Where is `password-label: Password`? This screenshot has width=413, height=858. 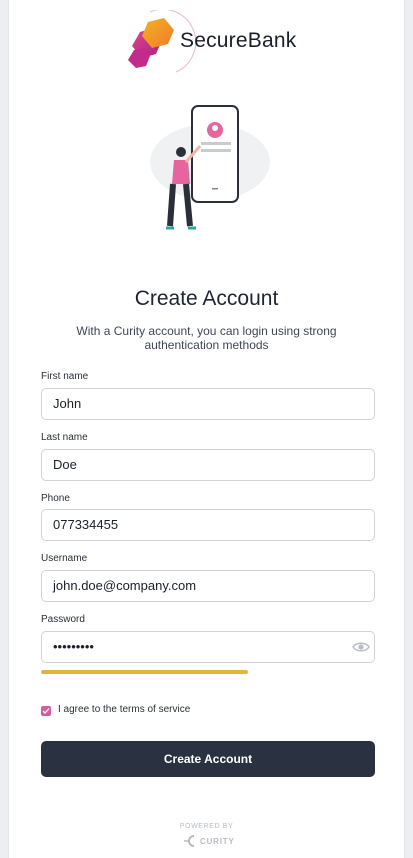 password-label: Password is located at coordinates (63, 619).